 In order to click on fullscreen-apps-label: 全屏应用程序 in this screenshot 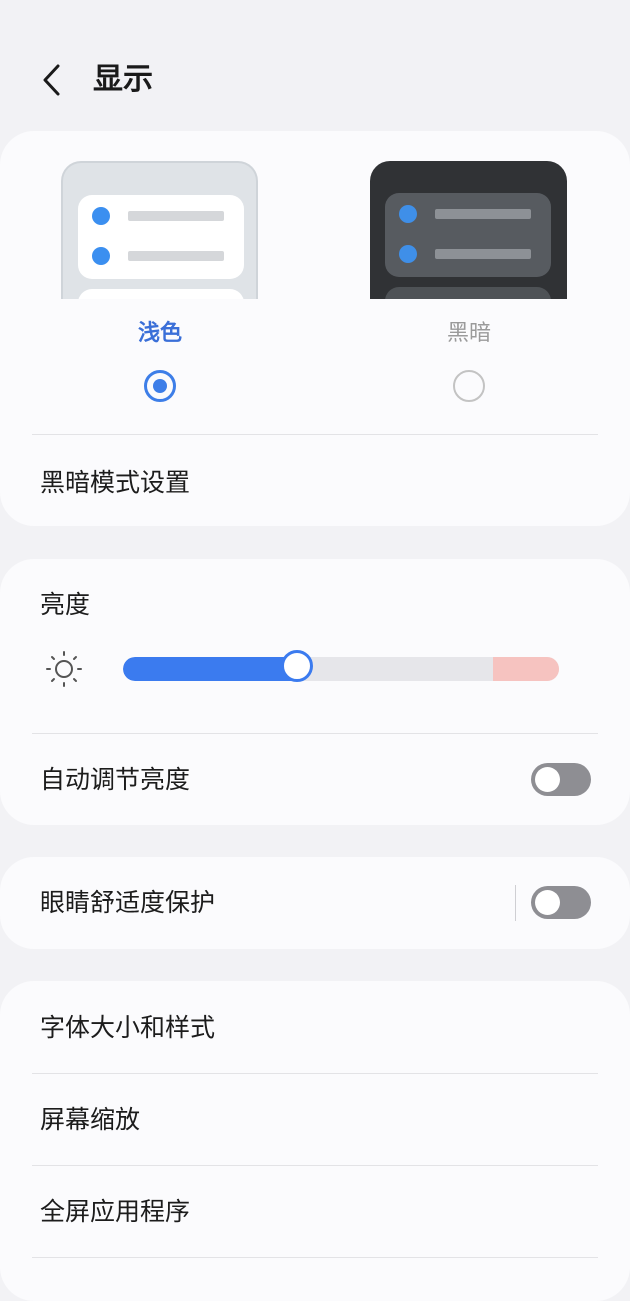, I will do `click(115, 1211)`.